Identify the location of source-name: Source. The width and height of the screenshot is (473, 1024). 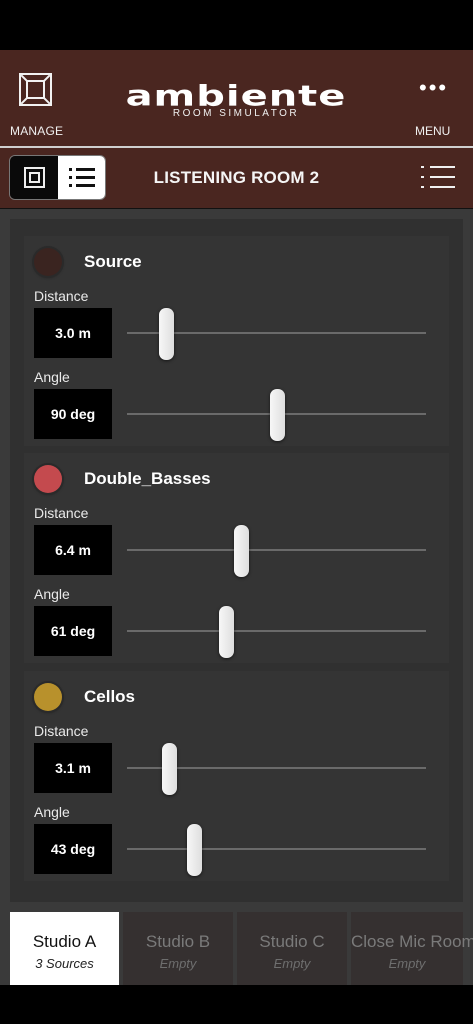
(113, 261).